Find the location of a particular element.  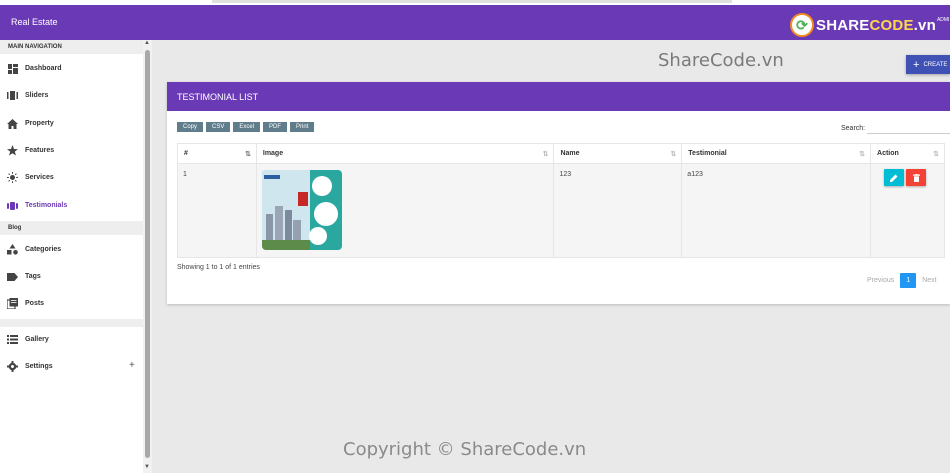

sidebar-item-gallery: Gallery is located at coordinates (71, 340).